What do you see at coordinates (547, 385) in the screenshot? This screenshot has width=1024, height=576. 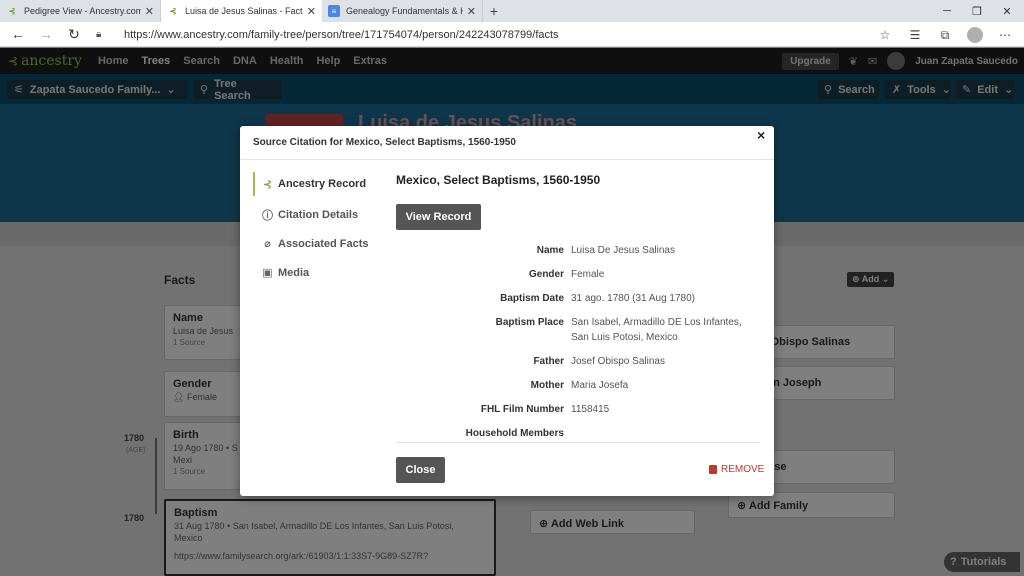 I see `field-label: Mother` at bounding box center [547, 385].